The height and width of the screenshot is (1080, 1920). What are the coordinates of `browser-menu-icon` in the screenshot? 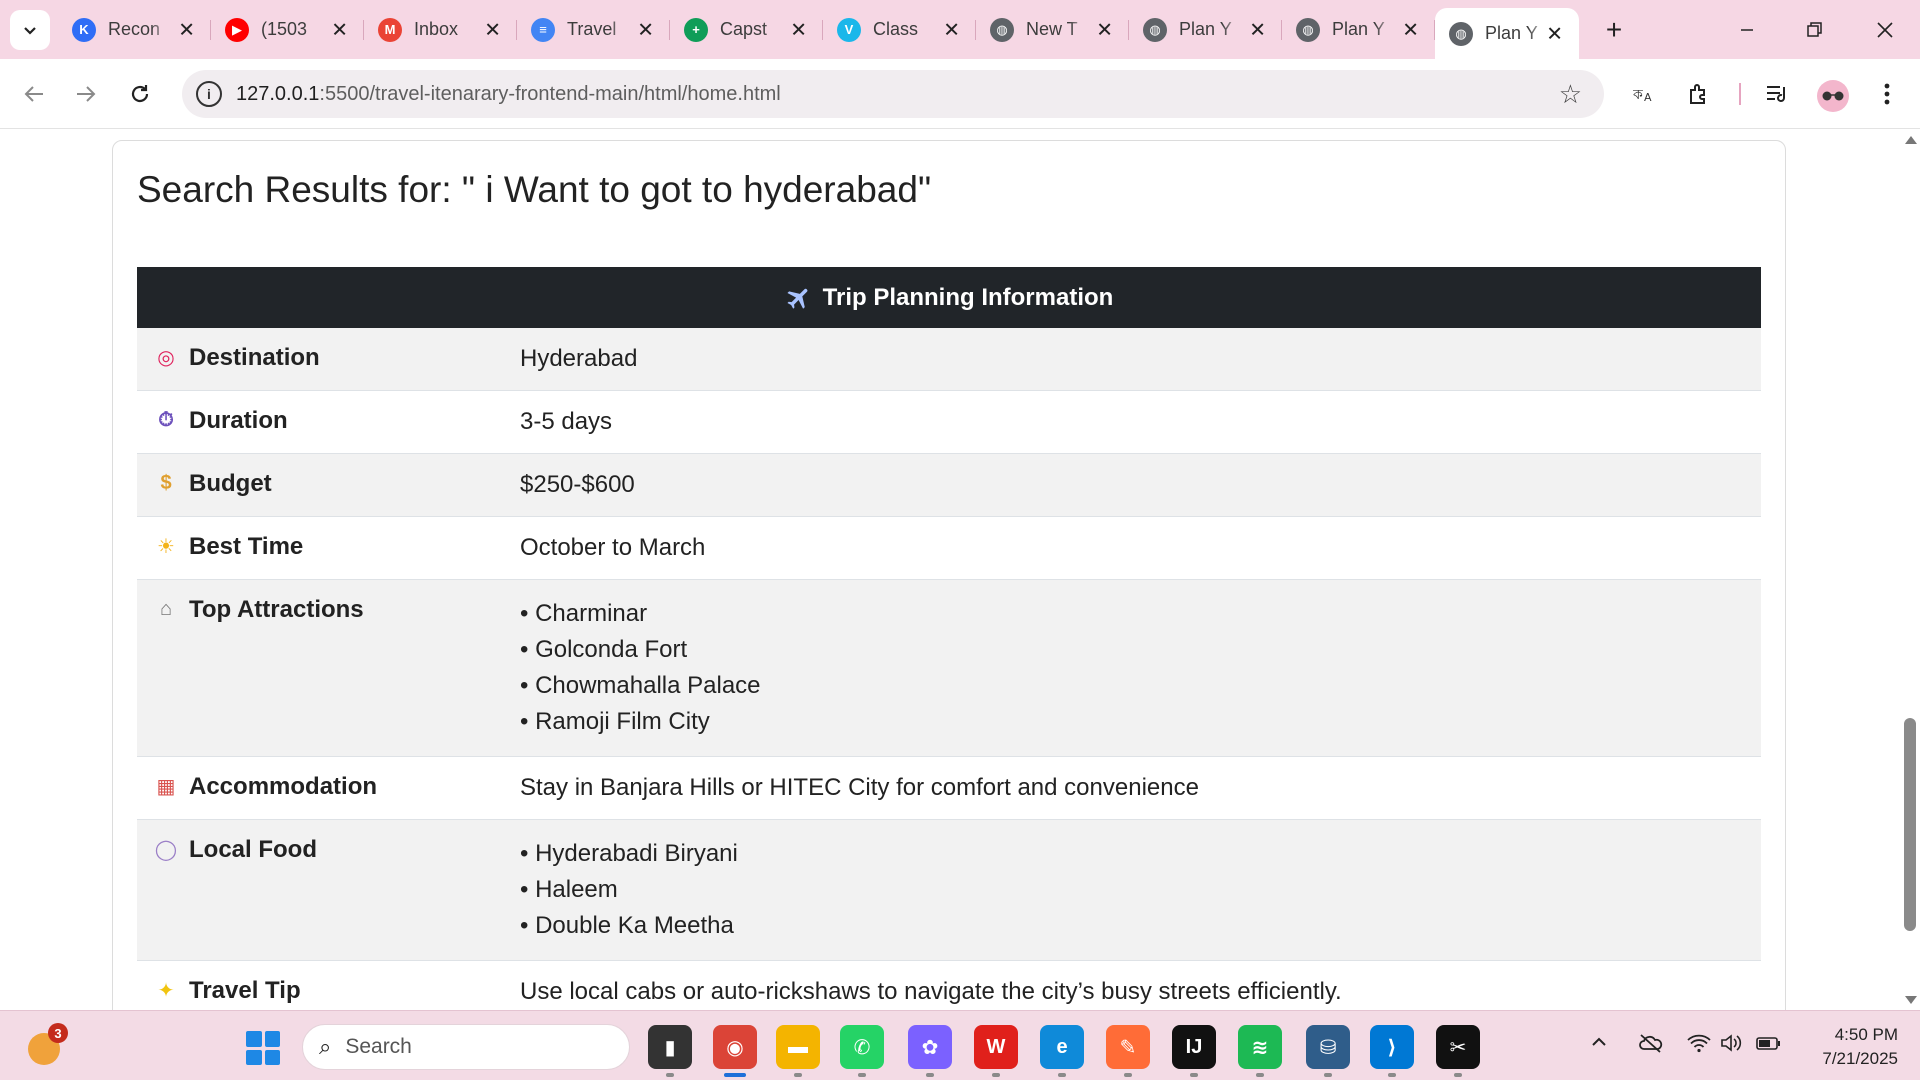 It's located at (1887, 94).